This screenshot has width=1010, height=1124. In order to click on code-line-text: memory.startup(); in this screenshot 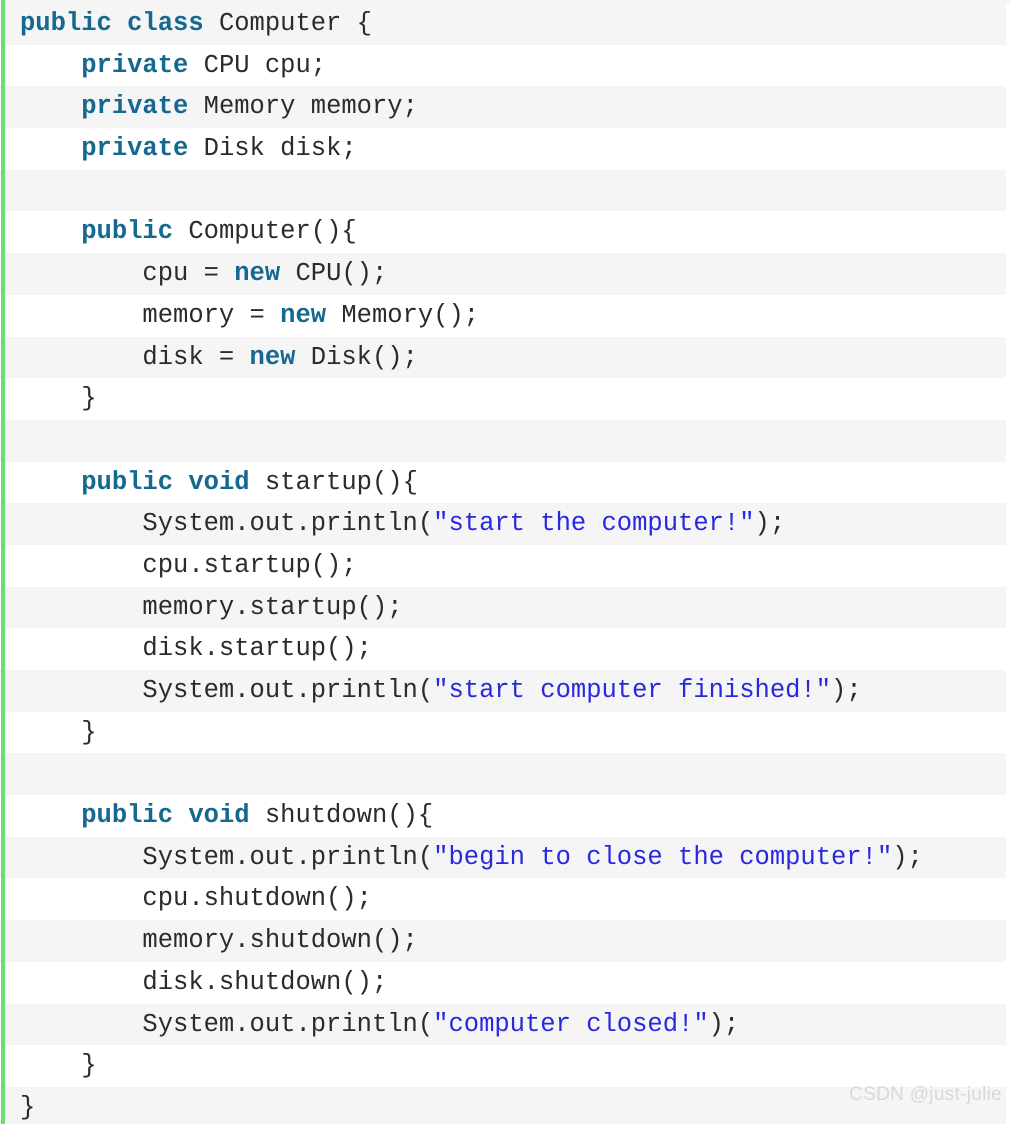, I will do `click(503, 608)`.